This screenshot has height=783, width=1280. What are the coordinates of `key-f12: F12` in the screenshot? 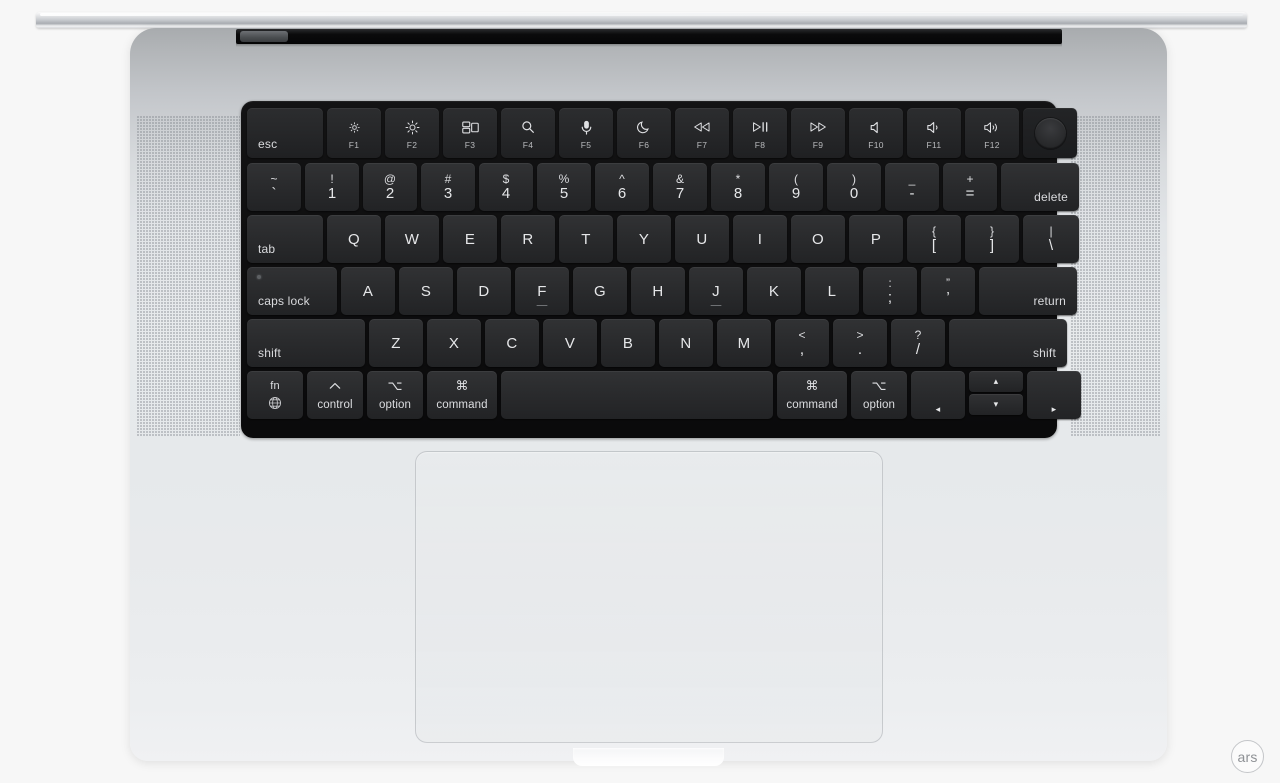 It's located at (992, 133).